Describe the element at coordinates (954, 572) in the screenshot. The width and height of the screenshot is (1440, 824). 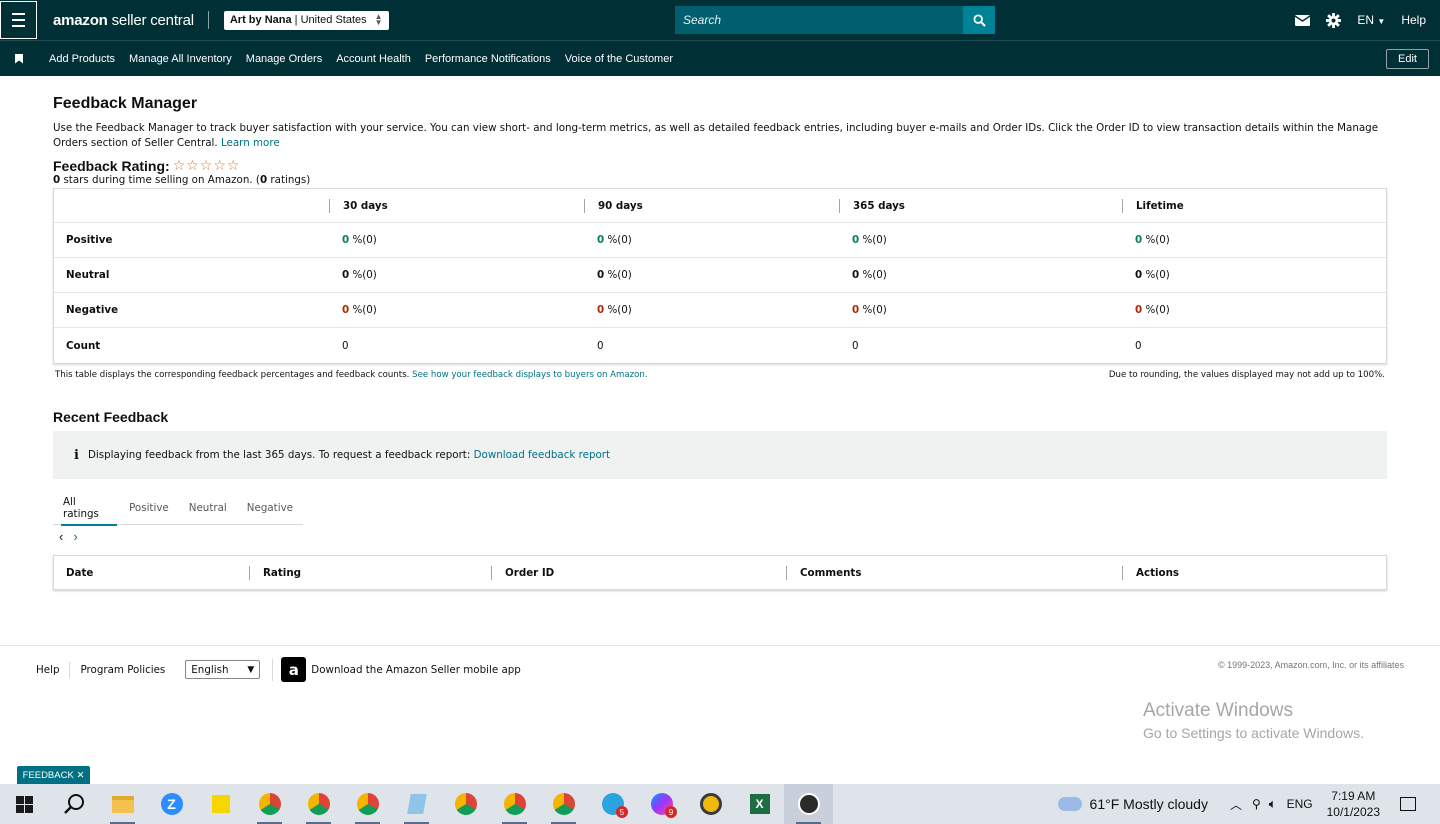
I see `table-header: Comments` at that location.